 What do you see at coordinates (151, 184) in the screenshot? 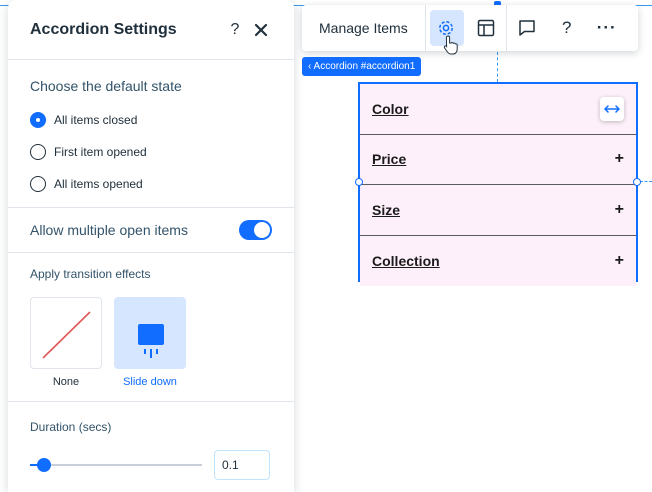
I see `radio-all-opened: All items opened` at bounding box center [151, 184].